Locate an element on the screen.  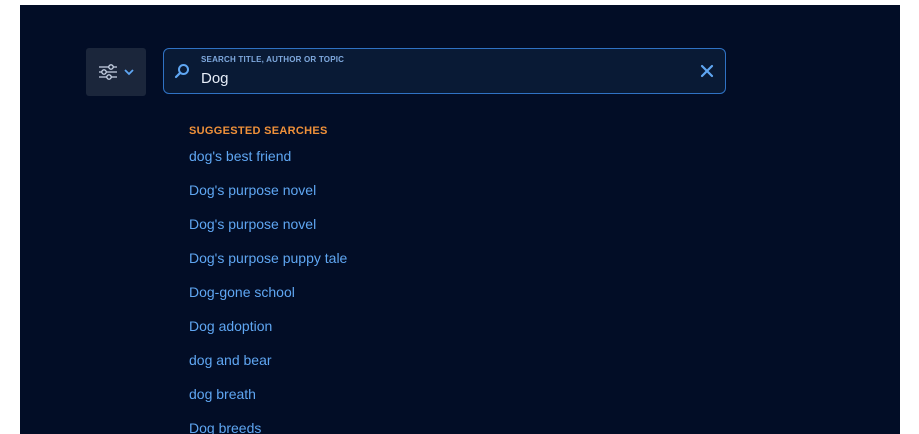
suggestion-item: dog breath is located at coordinates (268, 400).